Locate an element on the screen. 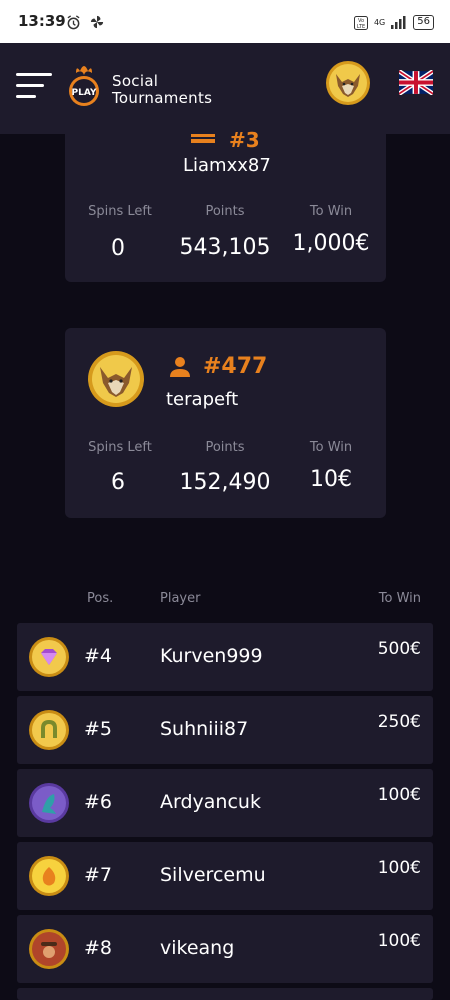 The height and width of the screenshot is (1000, 450). row-to-win: 250€ is located at coordinates (399, 722).